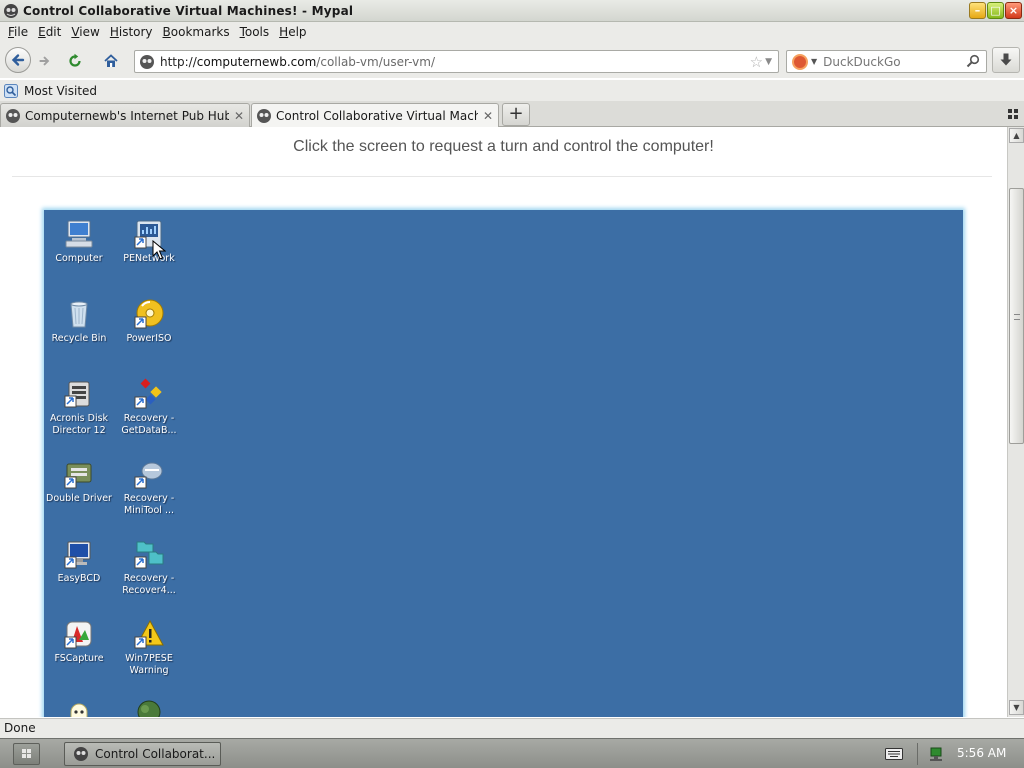 The width and height of the screenshot is (1024, 768). Describe the element at coordinates (149, 555) in the screenshot. I see `folder-icon` at that location.